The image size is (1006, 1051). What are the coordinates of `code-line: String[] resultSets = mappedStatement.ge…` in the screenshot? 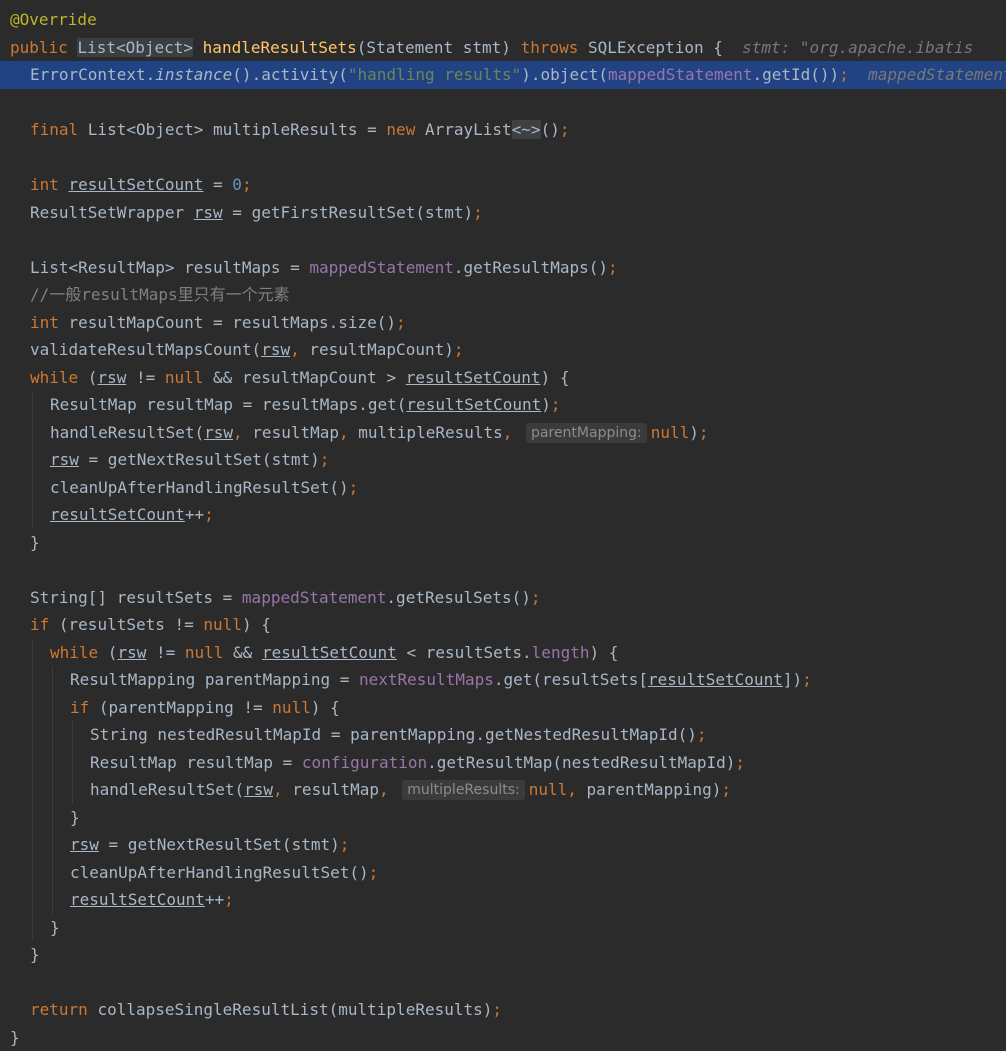 It's located at (503, 598).